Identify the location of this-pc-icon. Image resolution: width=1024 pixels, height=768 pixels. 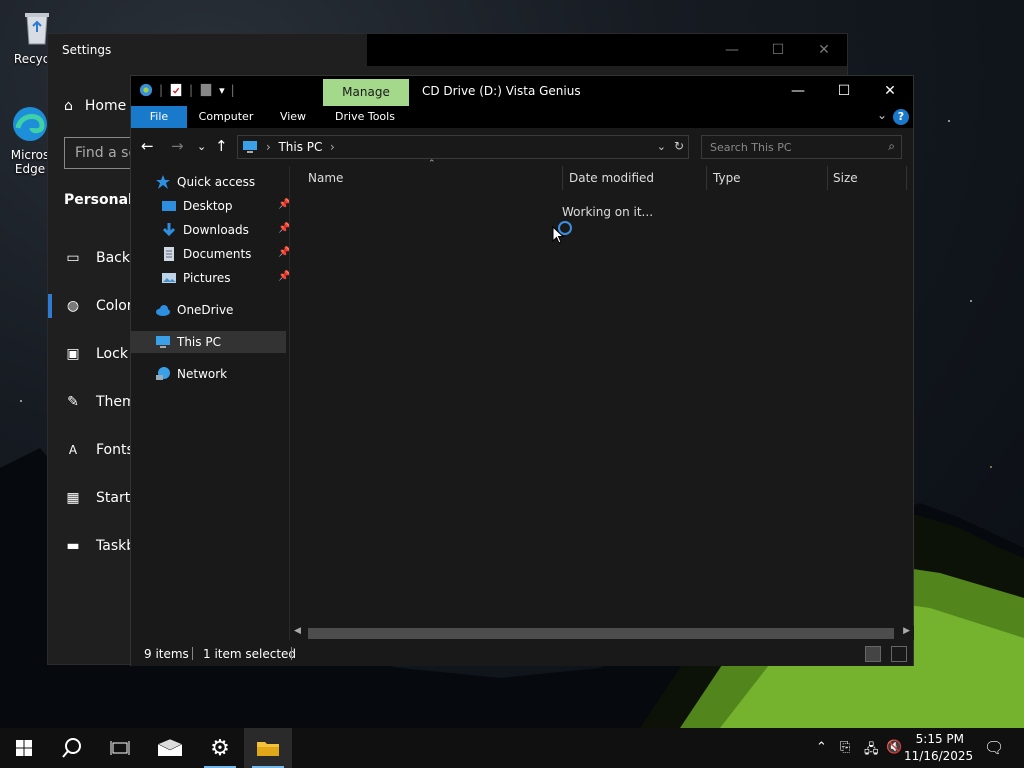
(250, 147).